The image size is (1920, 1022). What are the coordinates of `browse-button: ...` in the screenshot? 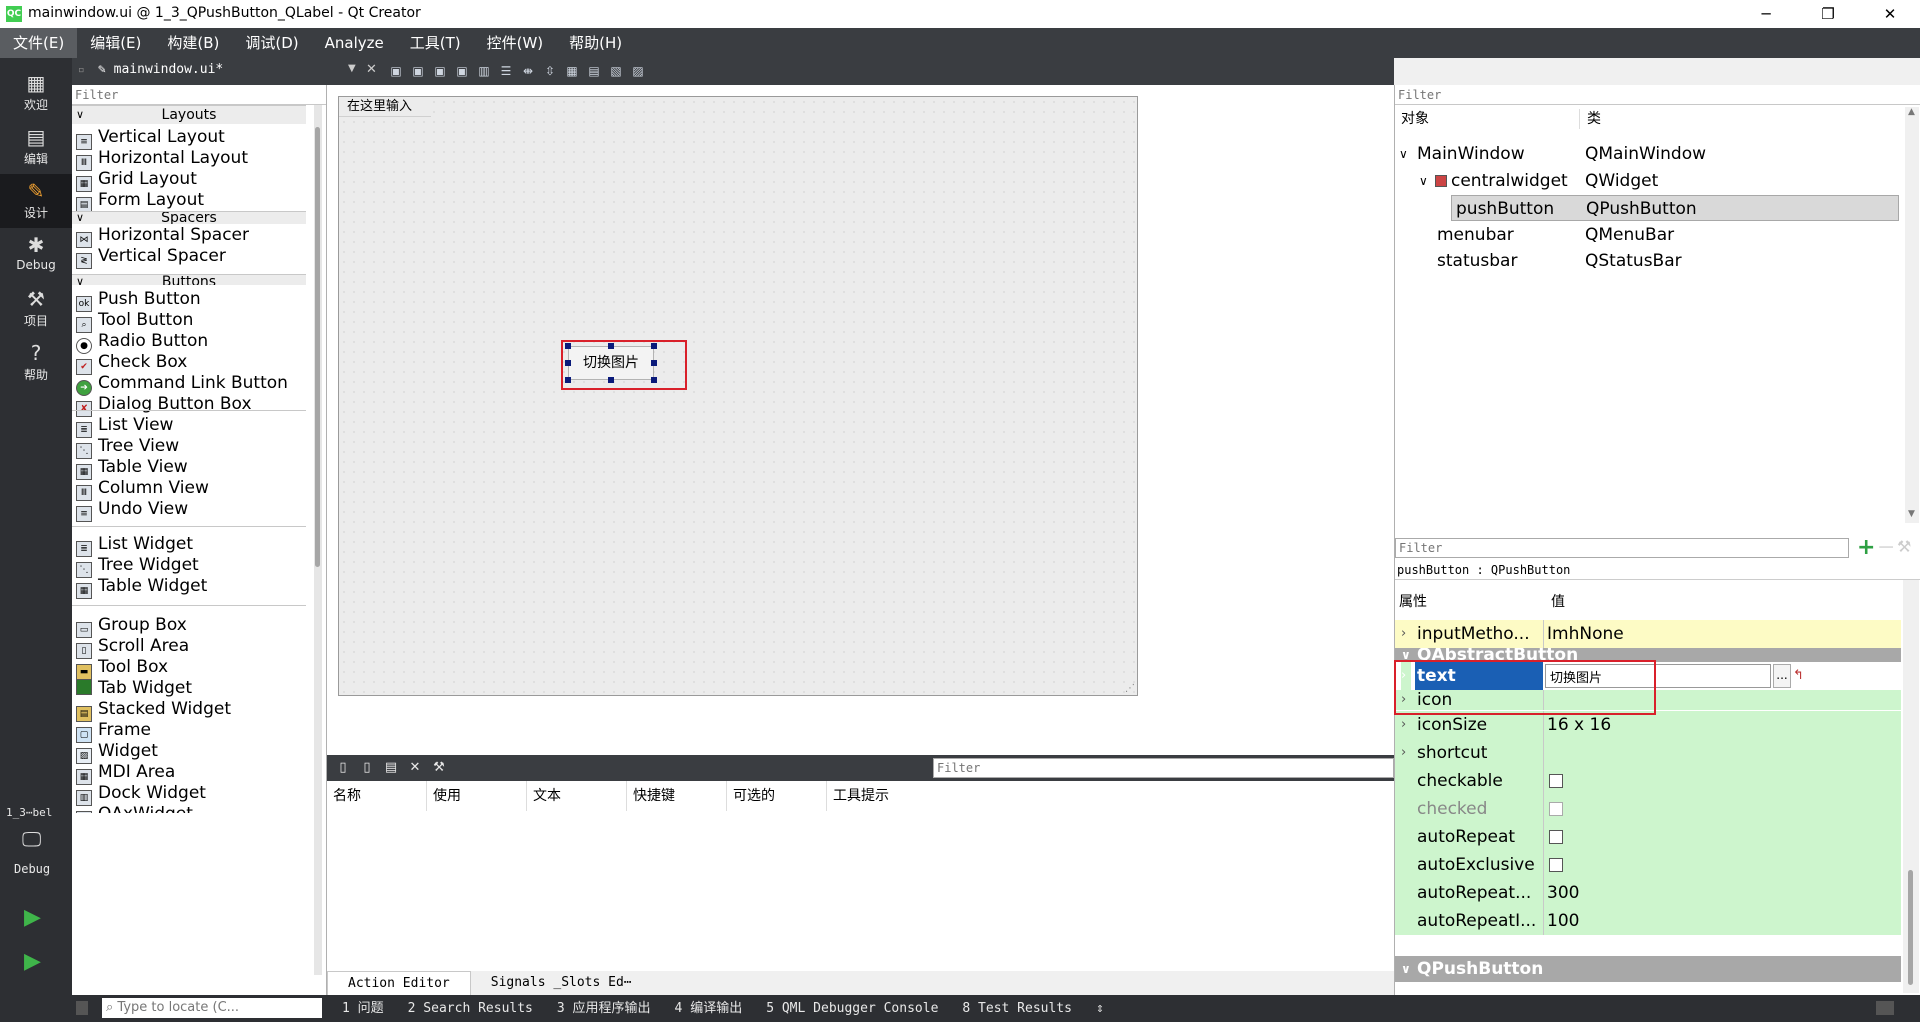 It's located at (1782, 676).